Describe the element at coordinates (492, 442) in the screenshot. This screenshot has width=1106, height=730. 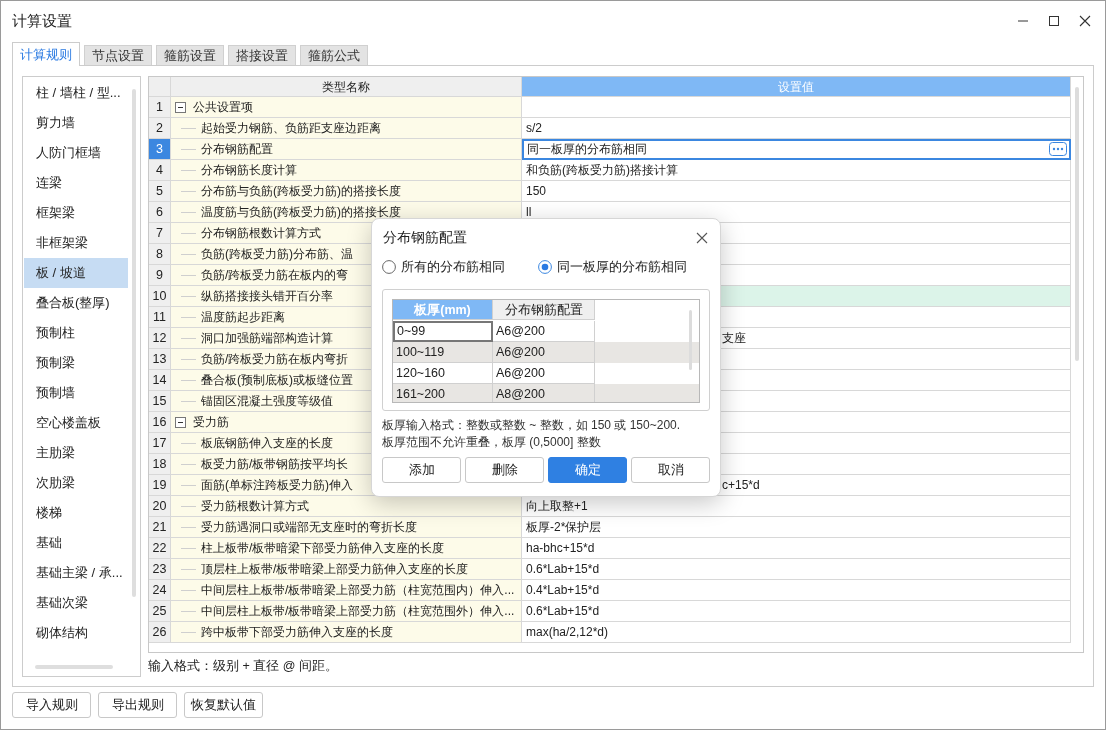
I see `format-note: 板厚范围不允许重叠，板厚 (0,5000] 整数` at that location.